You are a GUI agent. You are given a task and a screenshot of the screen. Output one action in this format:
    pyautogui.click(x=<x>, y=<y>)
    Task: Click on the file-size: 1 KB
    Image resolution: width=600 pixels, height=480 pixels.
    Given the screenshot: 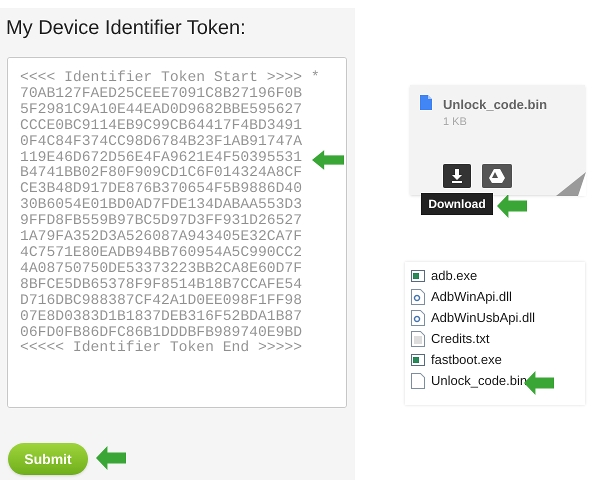 What is the action you would take?
    pyautogui.click(x=455, y=122)
    